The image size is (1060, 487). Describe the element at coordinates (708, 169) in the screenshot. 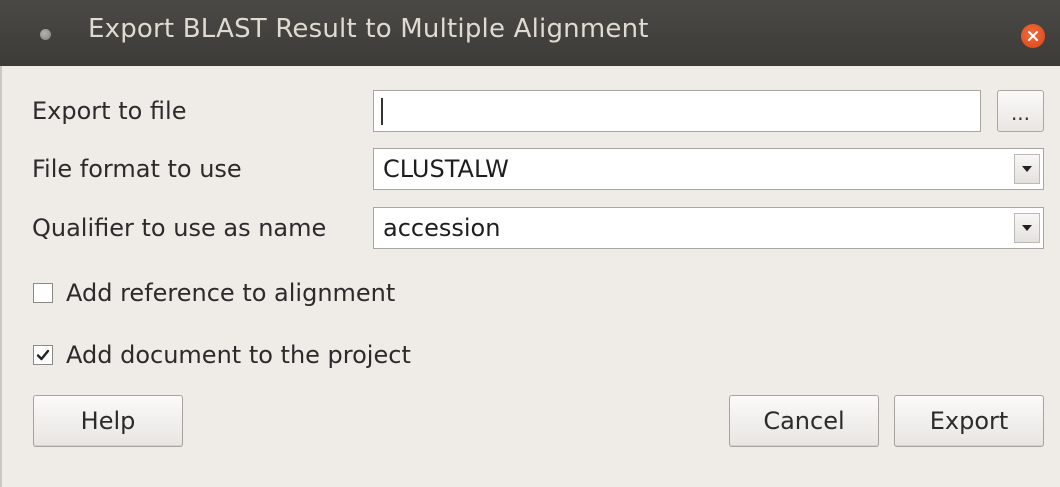

I see `file-format-select: CLUSTALW` at that location.